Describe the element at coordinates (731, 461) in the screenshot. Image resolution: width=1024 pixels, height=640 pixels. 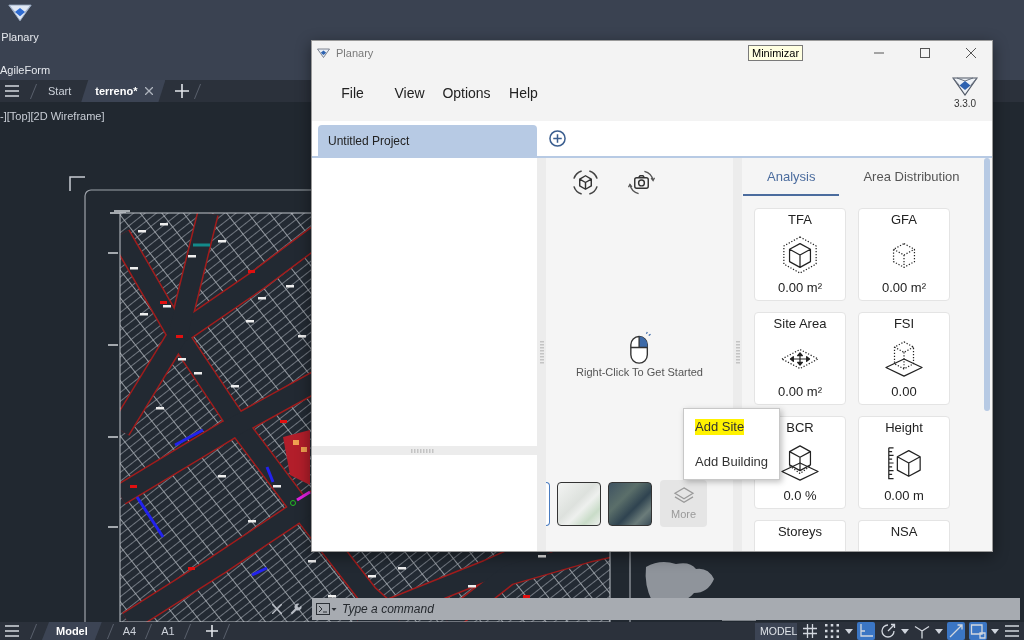
I see `menu-item: Add Building` at that location.